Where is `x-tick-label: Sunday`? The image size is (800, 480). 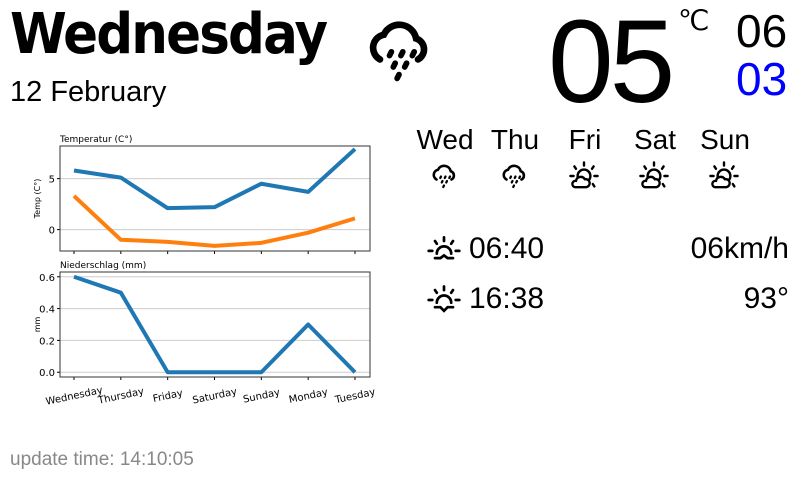 x-tick-label: Sunday is located at coordinates (261, 396).